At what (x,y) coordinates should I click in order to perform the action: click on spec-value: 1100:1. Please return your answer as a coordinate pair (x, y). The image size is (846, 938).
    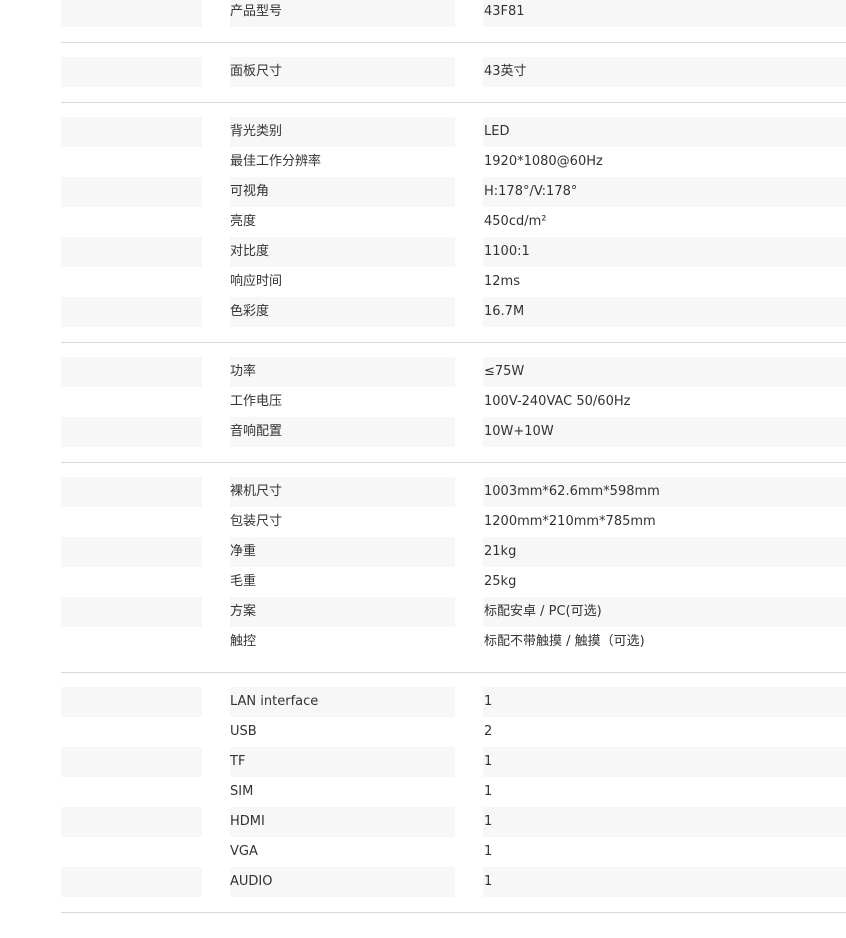
    Looking at the image, I should click on (507, 251).